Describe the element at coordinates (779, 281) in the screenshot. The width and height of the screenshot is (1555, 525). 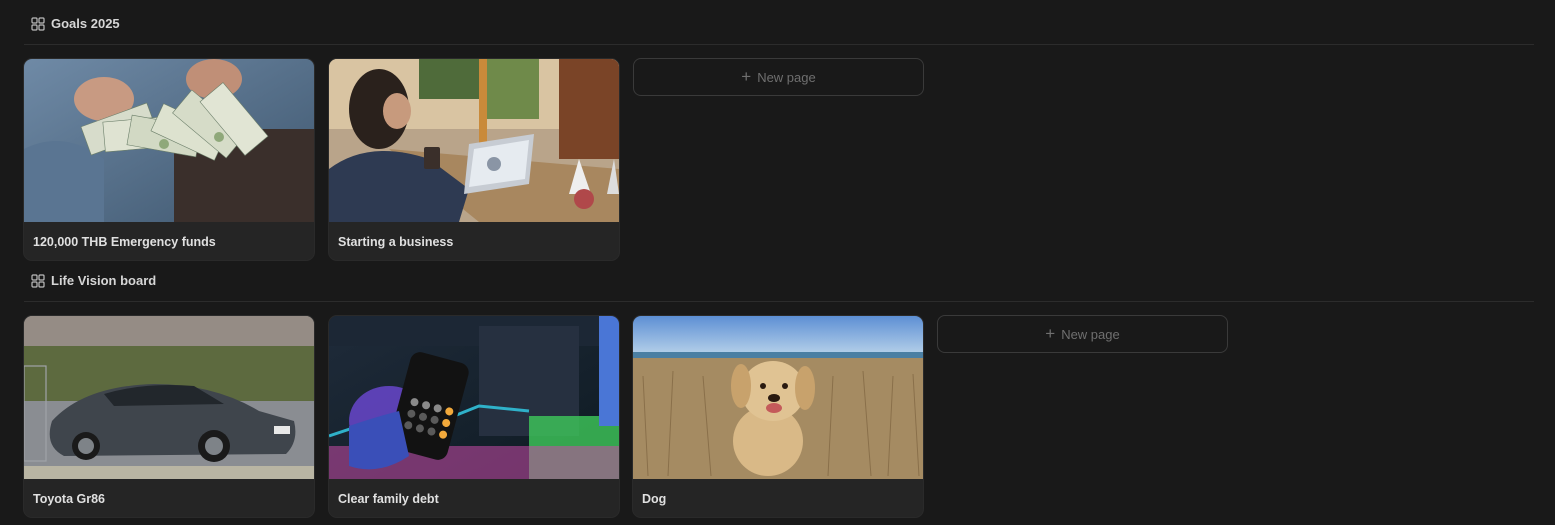
I see `section-header: Life Vision board` at that location.